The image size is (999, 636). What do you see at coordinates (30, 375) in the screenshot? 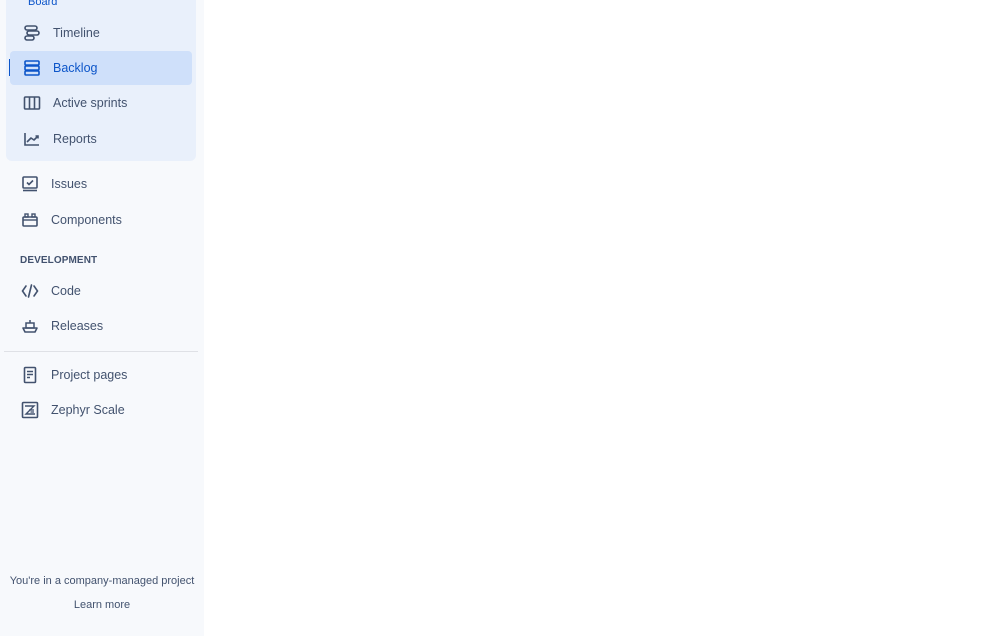
I see `page-icon` at bounding box center [30, 375].